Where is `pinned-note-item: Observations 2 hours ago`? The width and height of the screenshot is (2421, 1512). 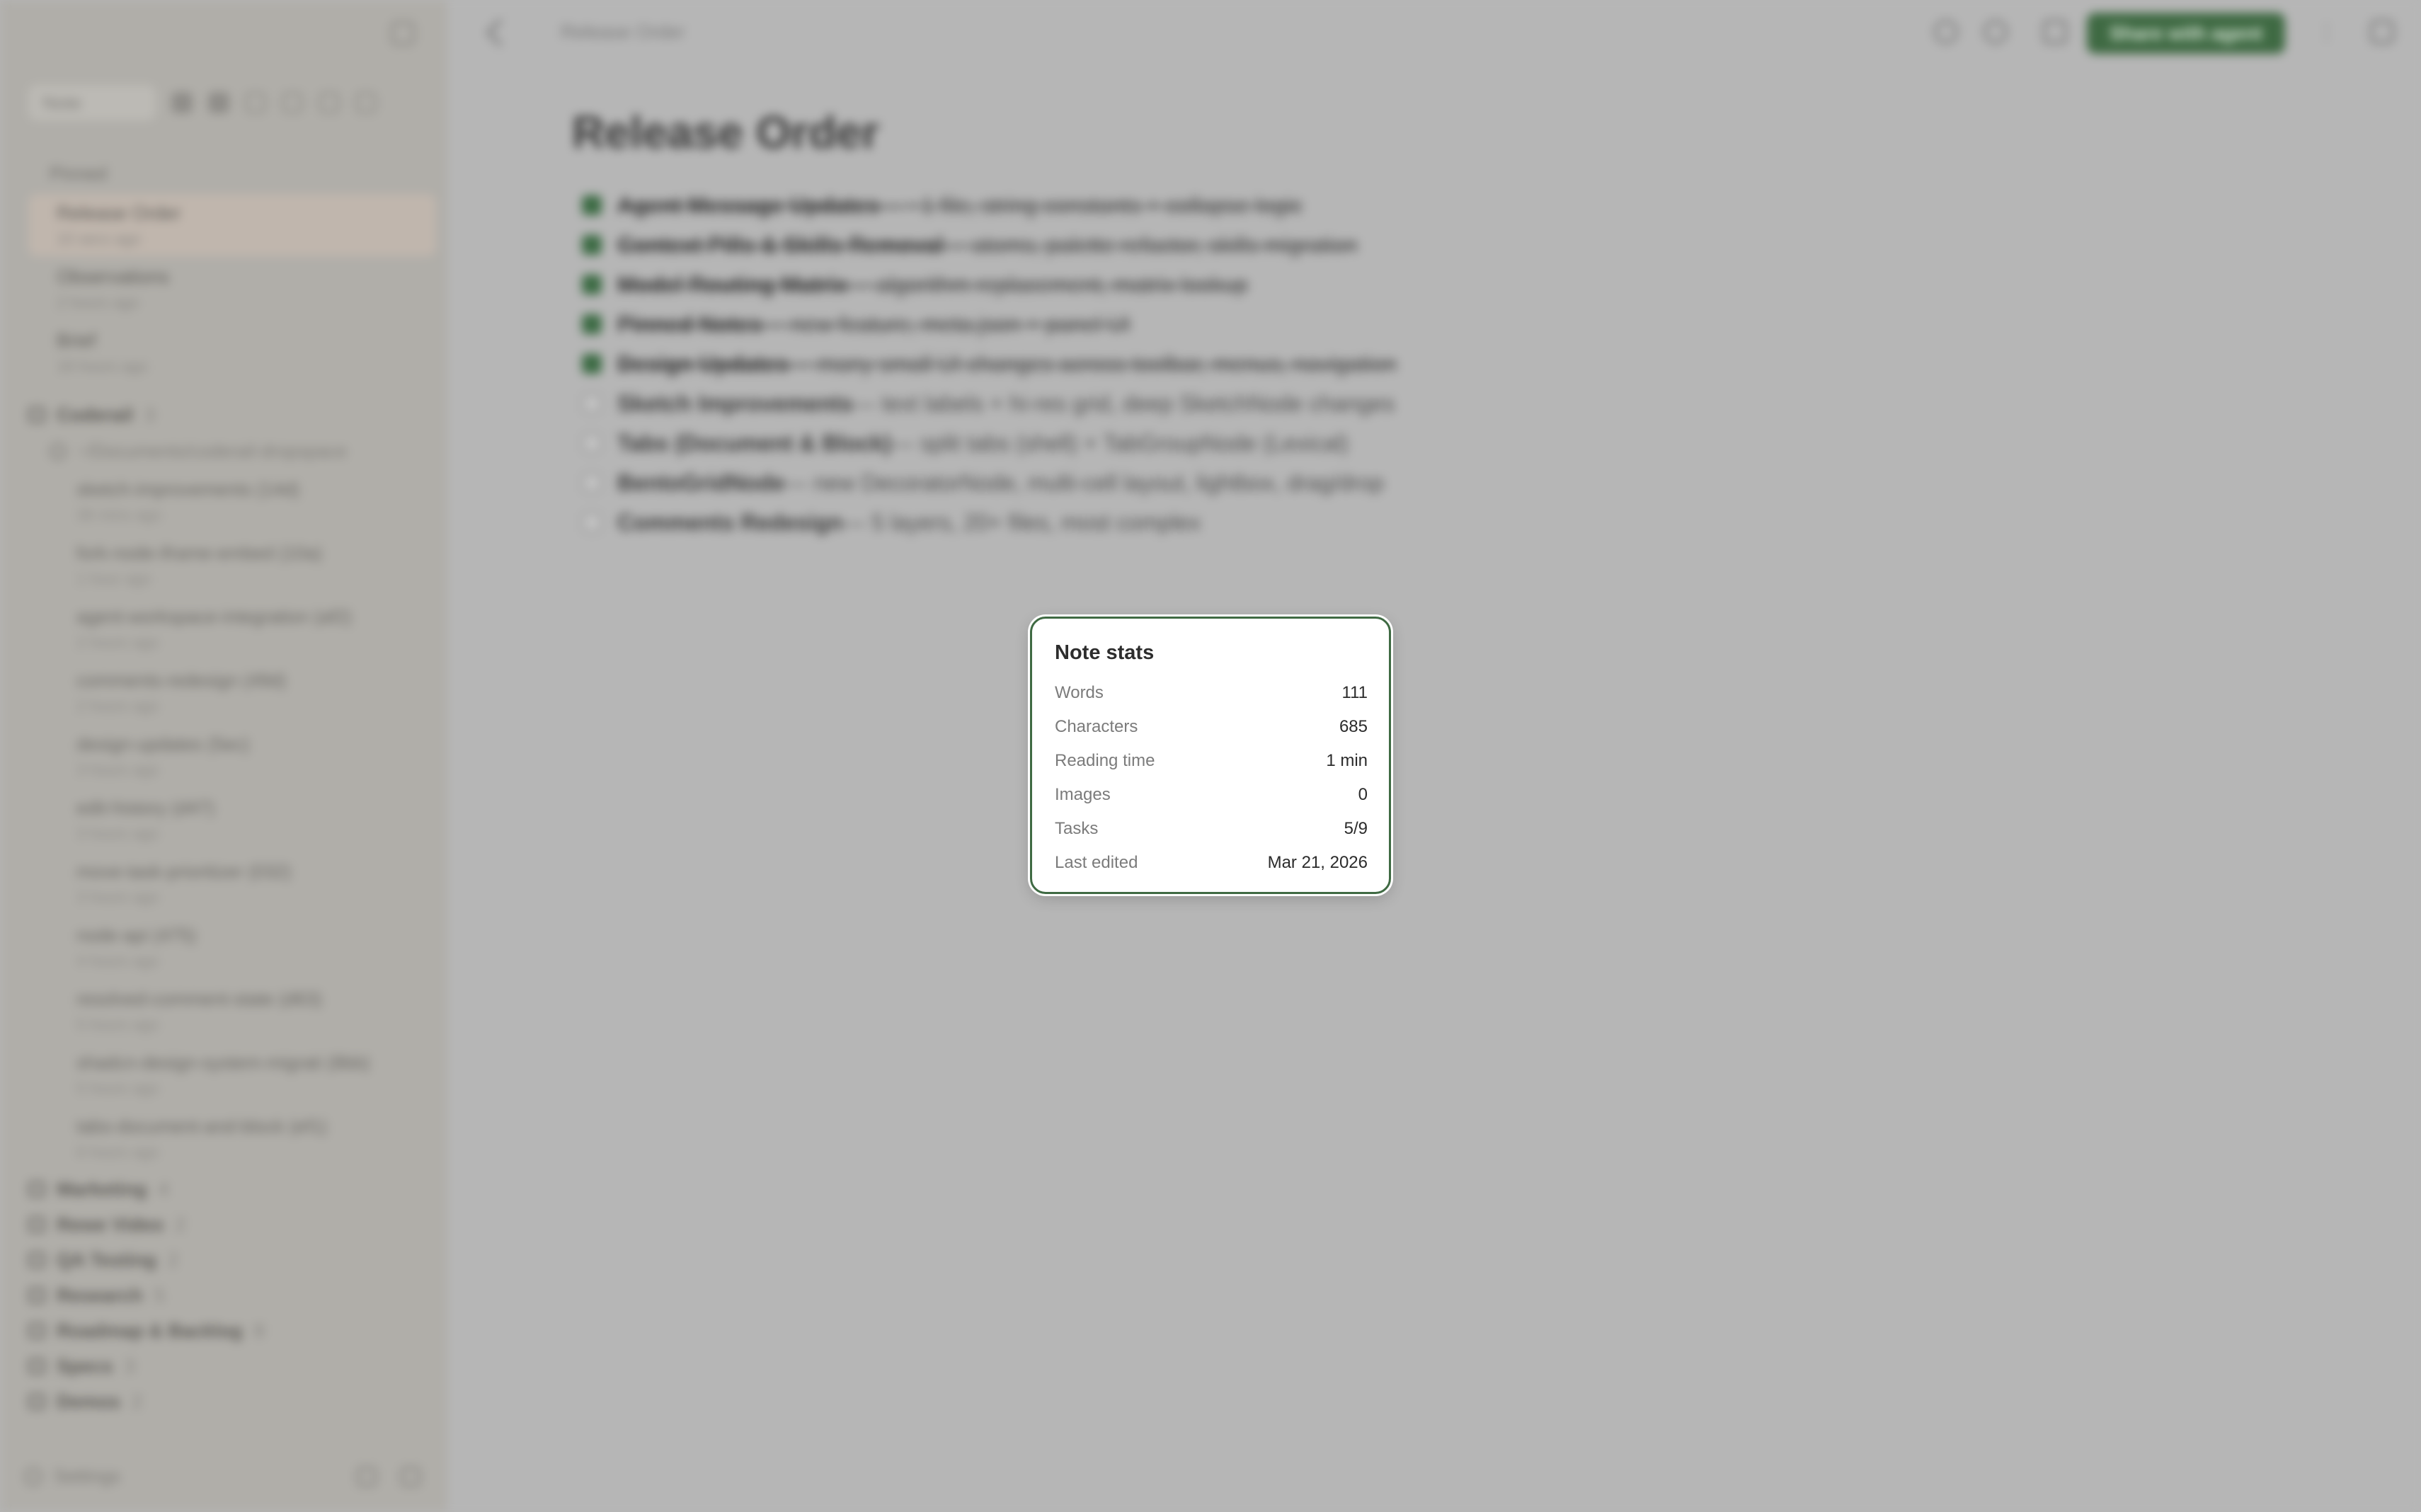
pinned-note-item: Observations 2 hours ago is located at coordinates (232, 289).